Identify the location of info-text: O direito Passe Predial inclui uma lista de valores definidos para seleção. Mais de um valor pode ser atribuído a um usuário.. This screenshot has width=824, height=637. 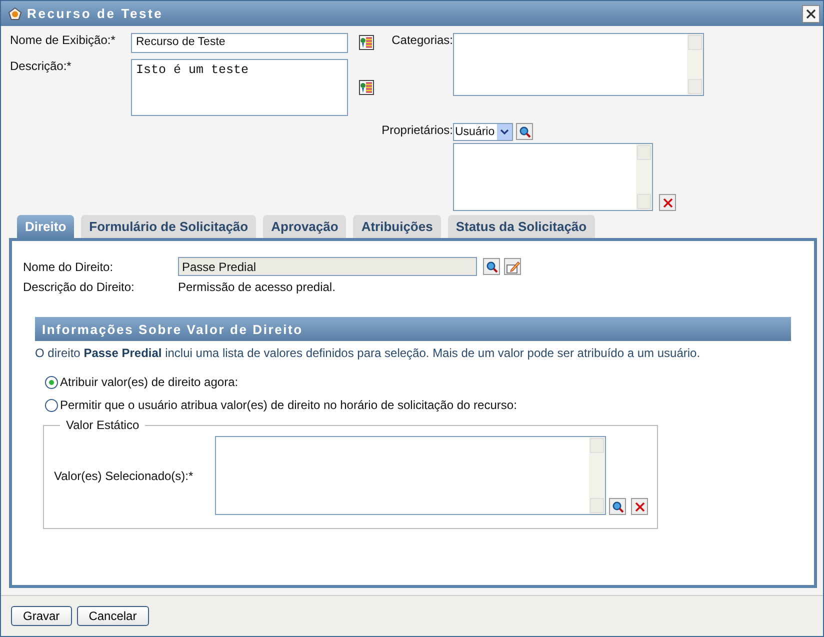
(368, 353).